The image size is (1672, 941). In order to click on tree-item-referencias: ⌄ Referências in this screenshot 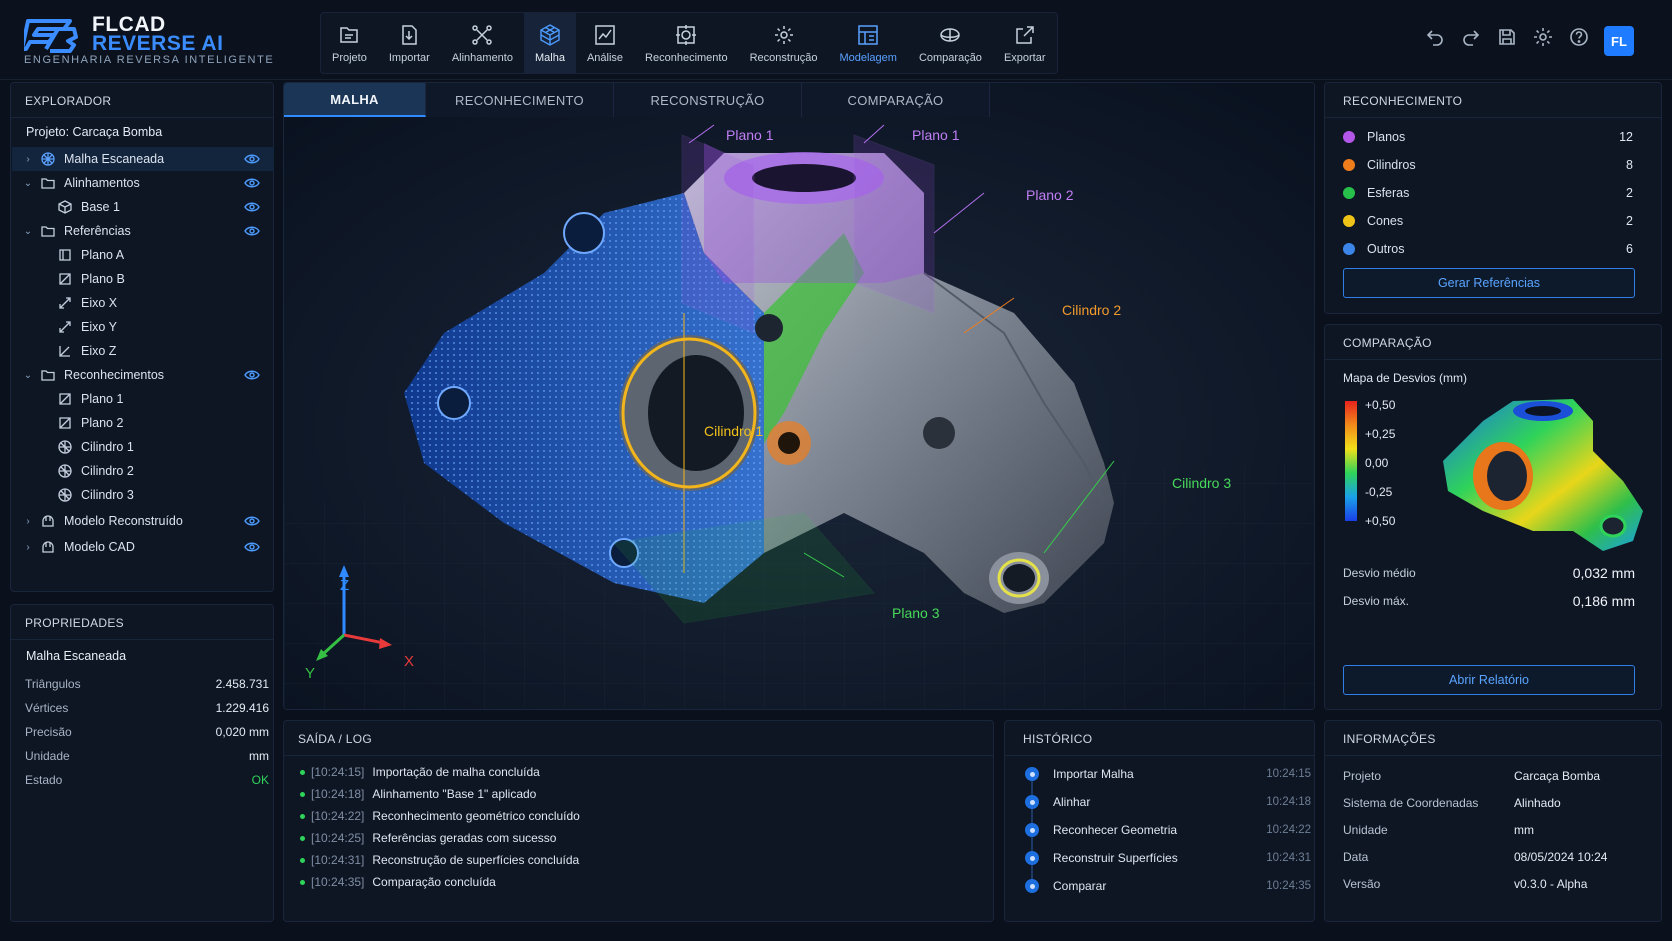, I will do `click(143, 231)`.